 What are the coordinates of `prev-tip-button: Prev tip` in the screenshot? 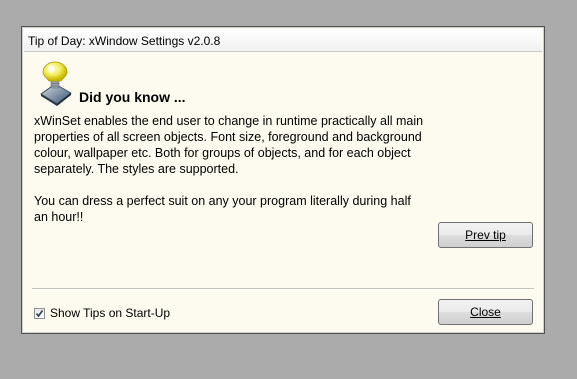 It's located at (485, 235).